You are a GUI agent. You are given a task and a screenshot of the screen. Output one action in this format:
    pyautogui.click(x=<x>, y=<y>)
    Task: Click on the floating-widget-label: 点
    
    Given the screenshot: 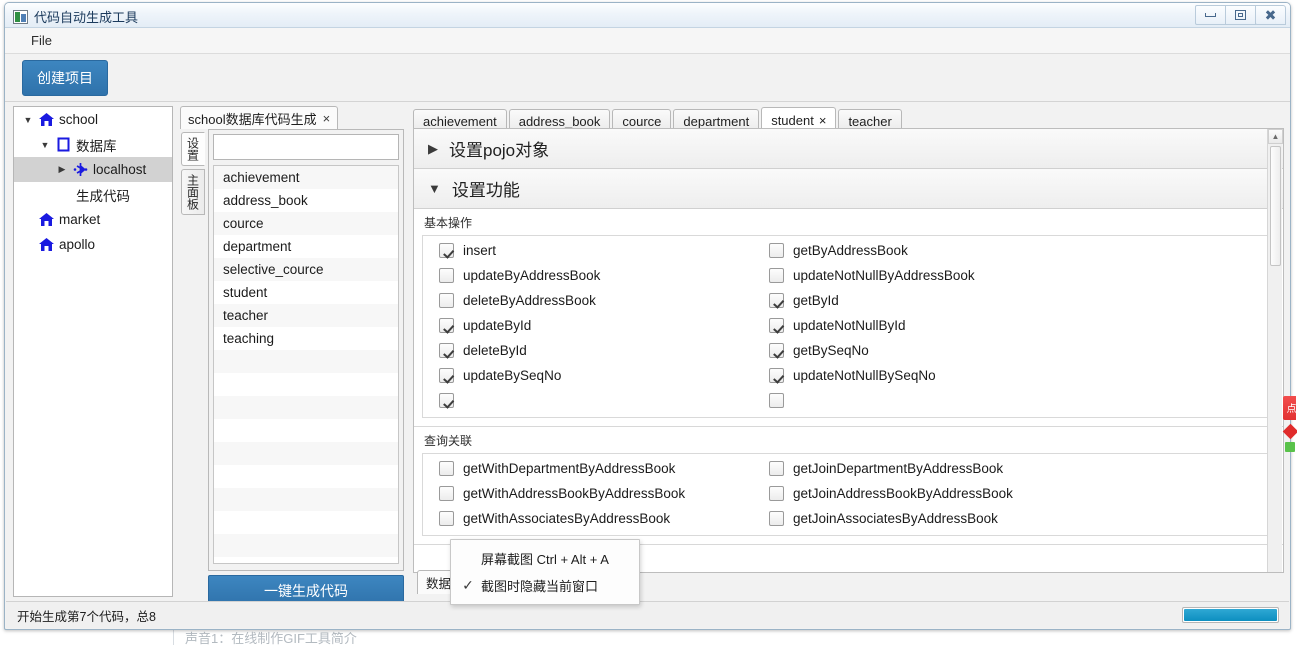 What is the action you would take?
    pyautogui.click(x=1289, y=408)
    